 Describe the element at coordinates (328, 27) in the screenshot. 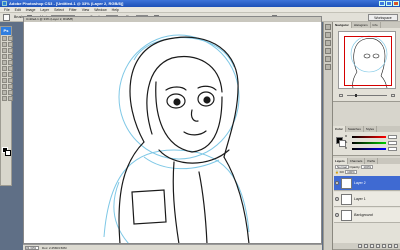

I see `dock-history-icon` at that location.